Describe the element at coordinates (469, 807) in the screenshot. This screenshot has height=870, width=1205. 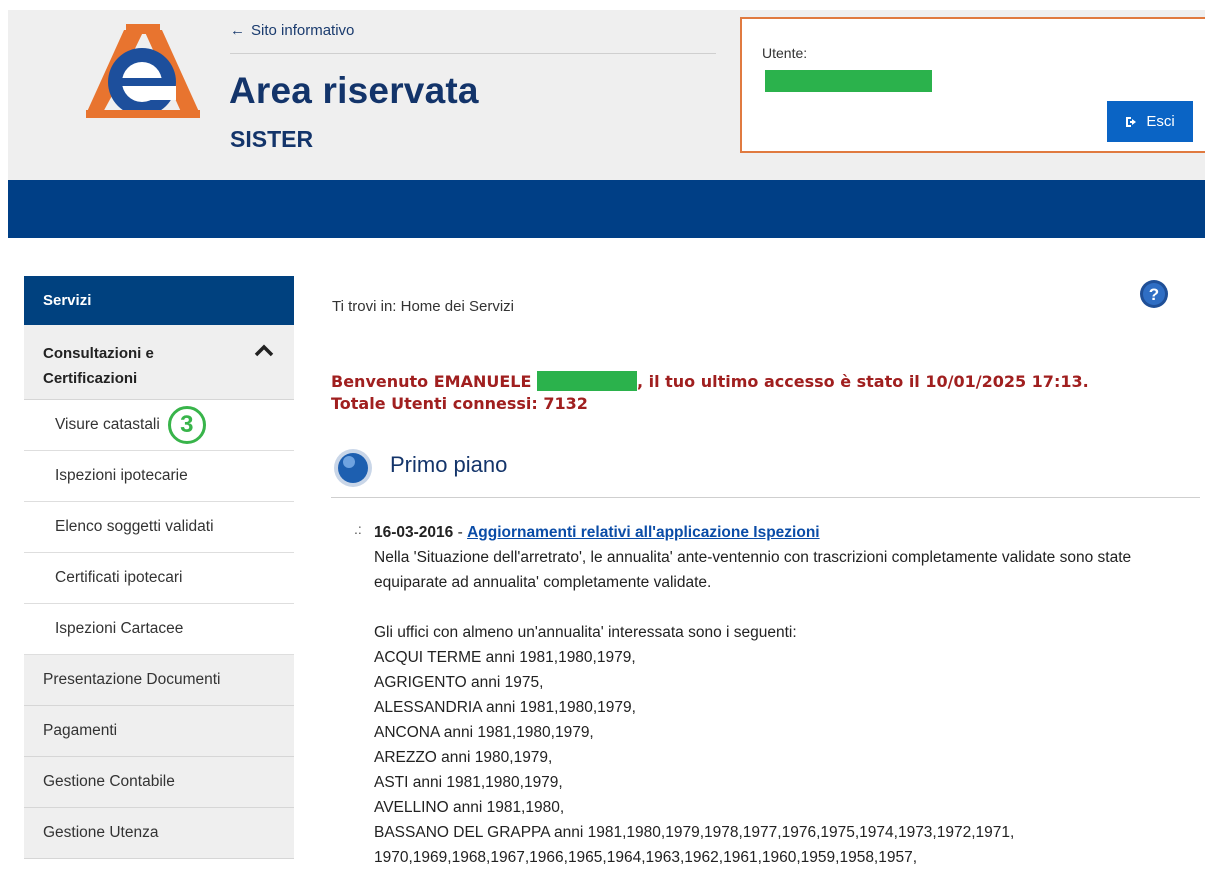
I see `news-line: AVELLINO anni 1981,1980,` at that location.